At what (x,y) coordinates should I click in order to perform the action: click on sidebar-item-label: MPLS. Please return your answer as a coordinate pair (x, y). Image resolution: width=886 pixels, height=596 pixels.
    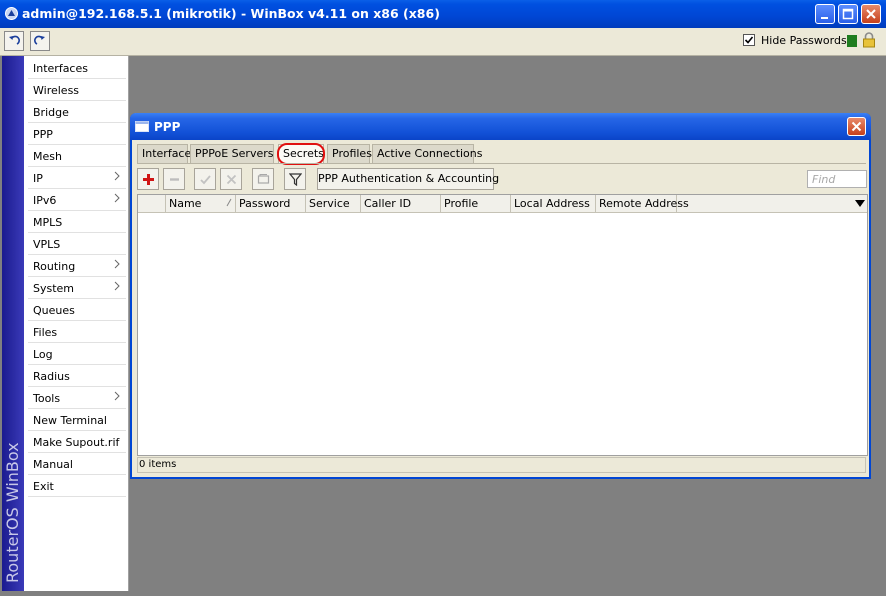
    Looking at the image, I should click on (48, 222).